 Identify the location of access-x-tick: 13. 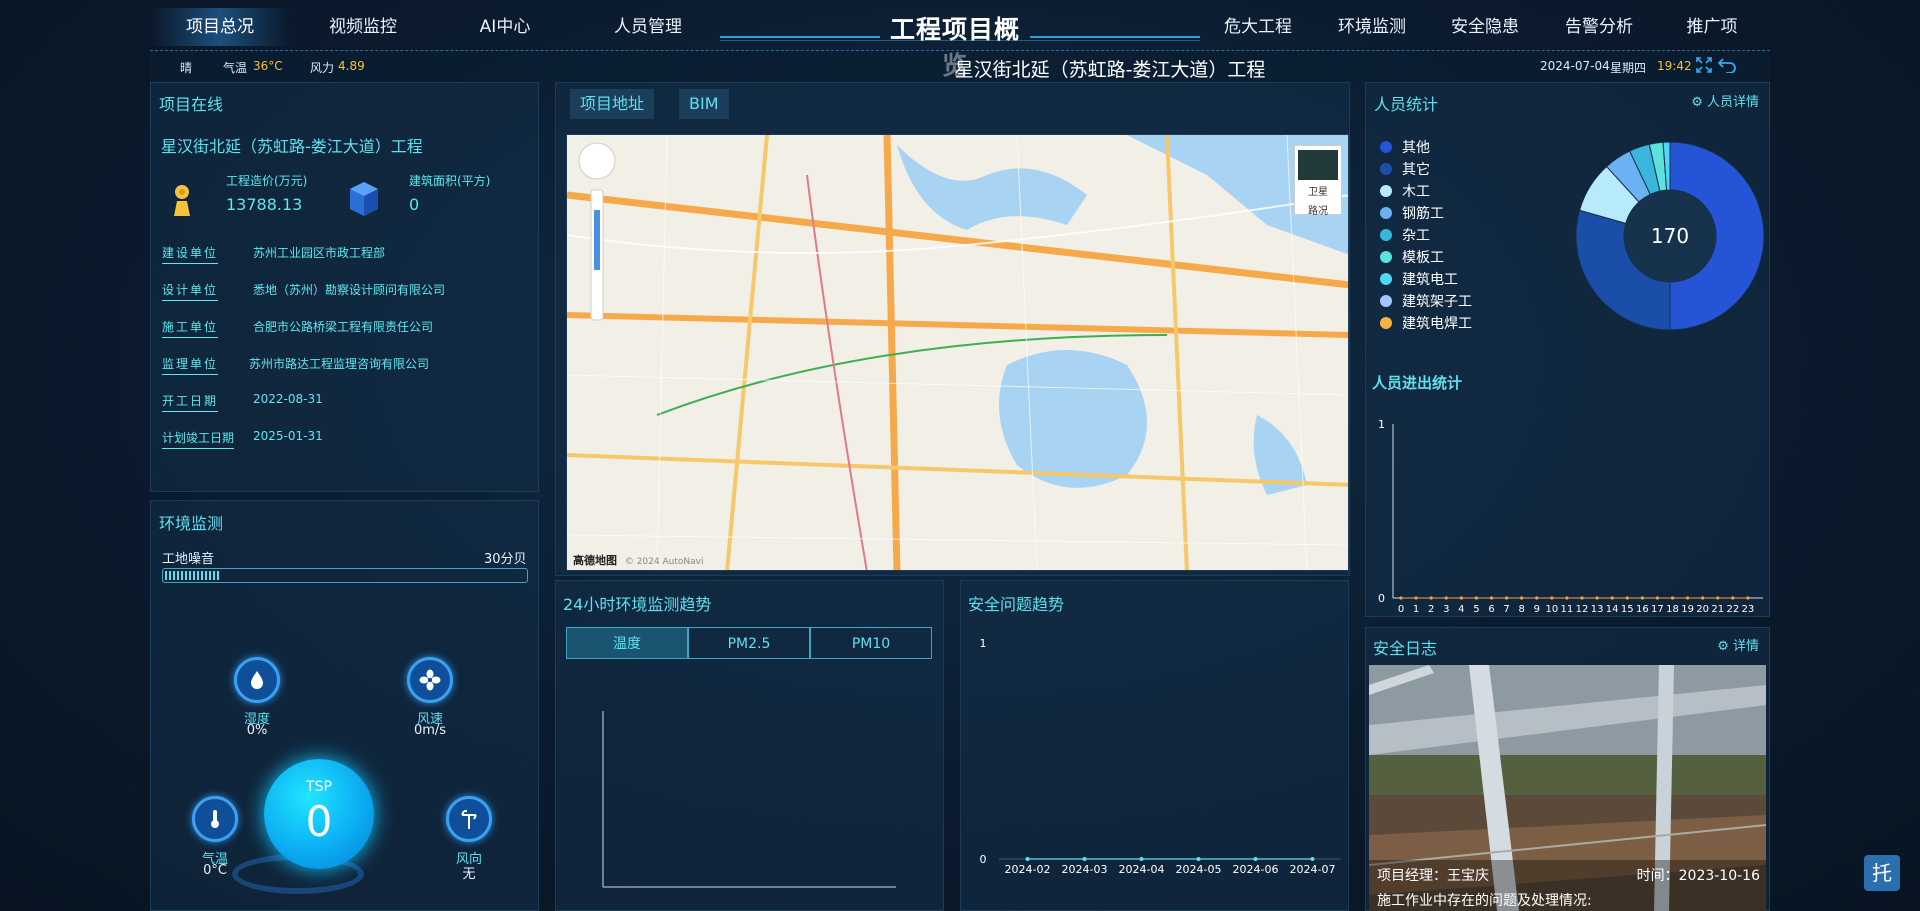
(1597, 609).